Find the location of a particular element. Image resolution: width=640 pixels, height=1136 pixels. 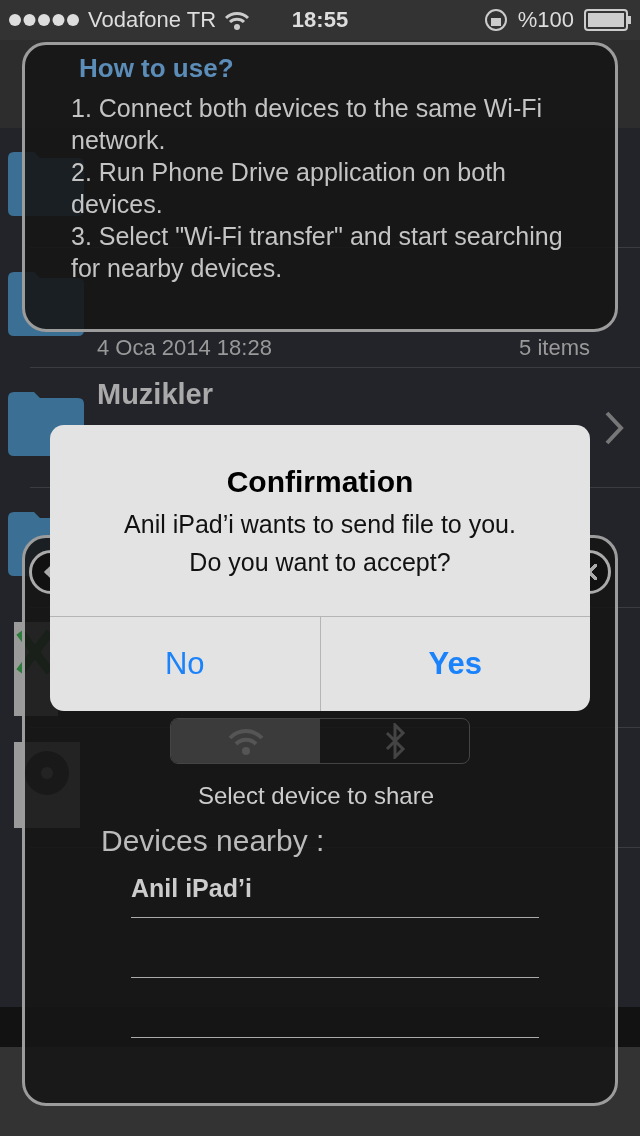

rotation-lock-icon is located at coordinates (495, 20).